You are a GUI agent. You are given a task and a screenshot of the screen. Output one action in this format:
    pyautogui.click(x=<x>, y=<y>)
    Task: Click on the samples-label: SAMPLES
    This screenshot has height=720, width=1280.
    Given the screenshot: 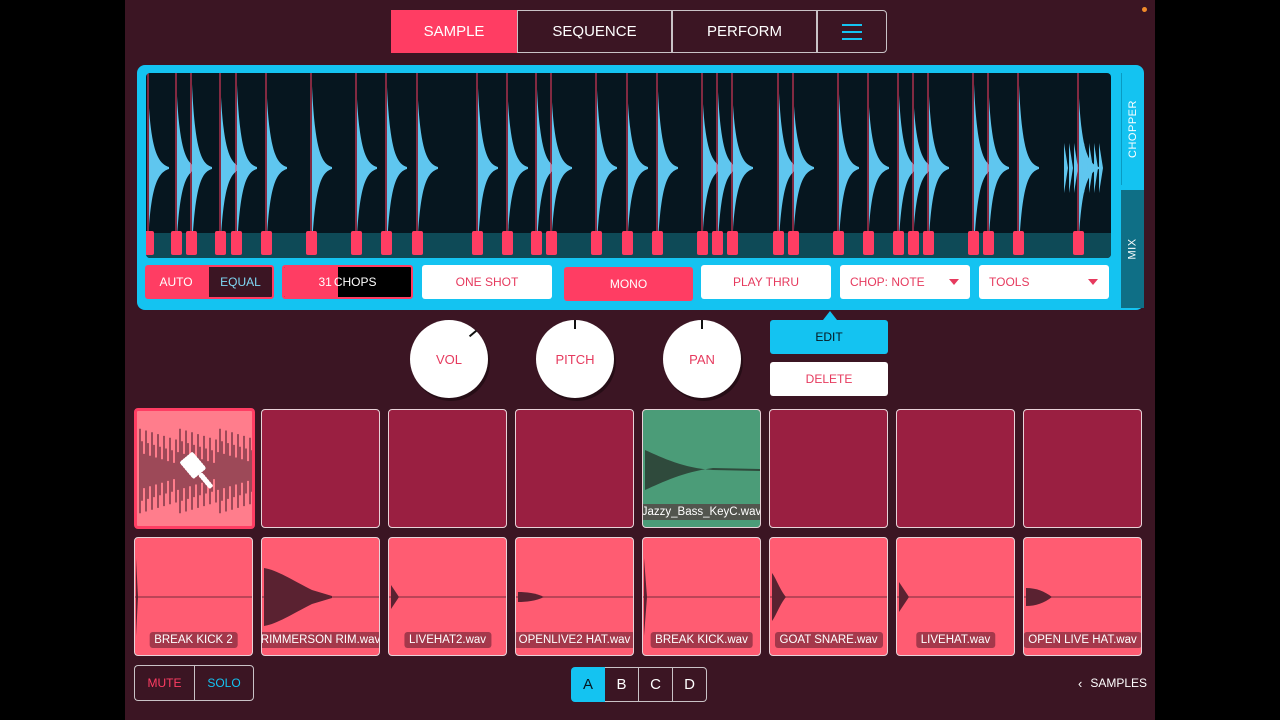 What is the action you would take?
    pyautogui.click(x=1119, y=683)
    